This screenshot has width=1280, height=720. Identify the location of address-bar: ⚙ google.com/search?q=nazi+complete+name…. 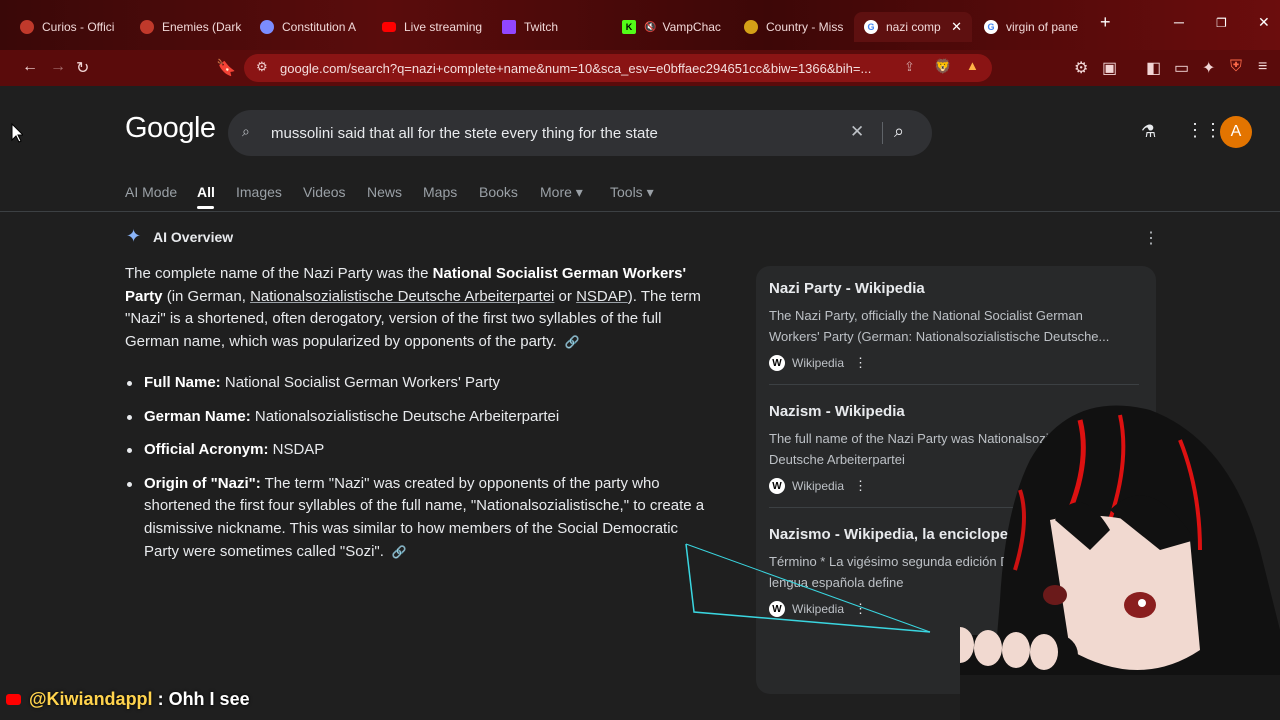
(618, 68).